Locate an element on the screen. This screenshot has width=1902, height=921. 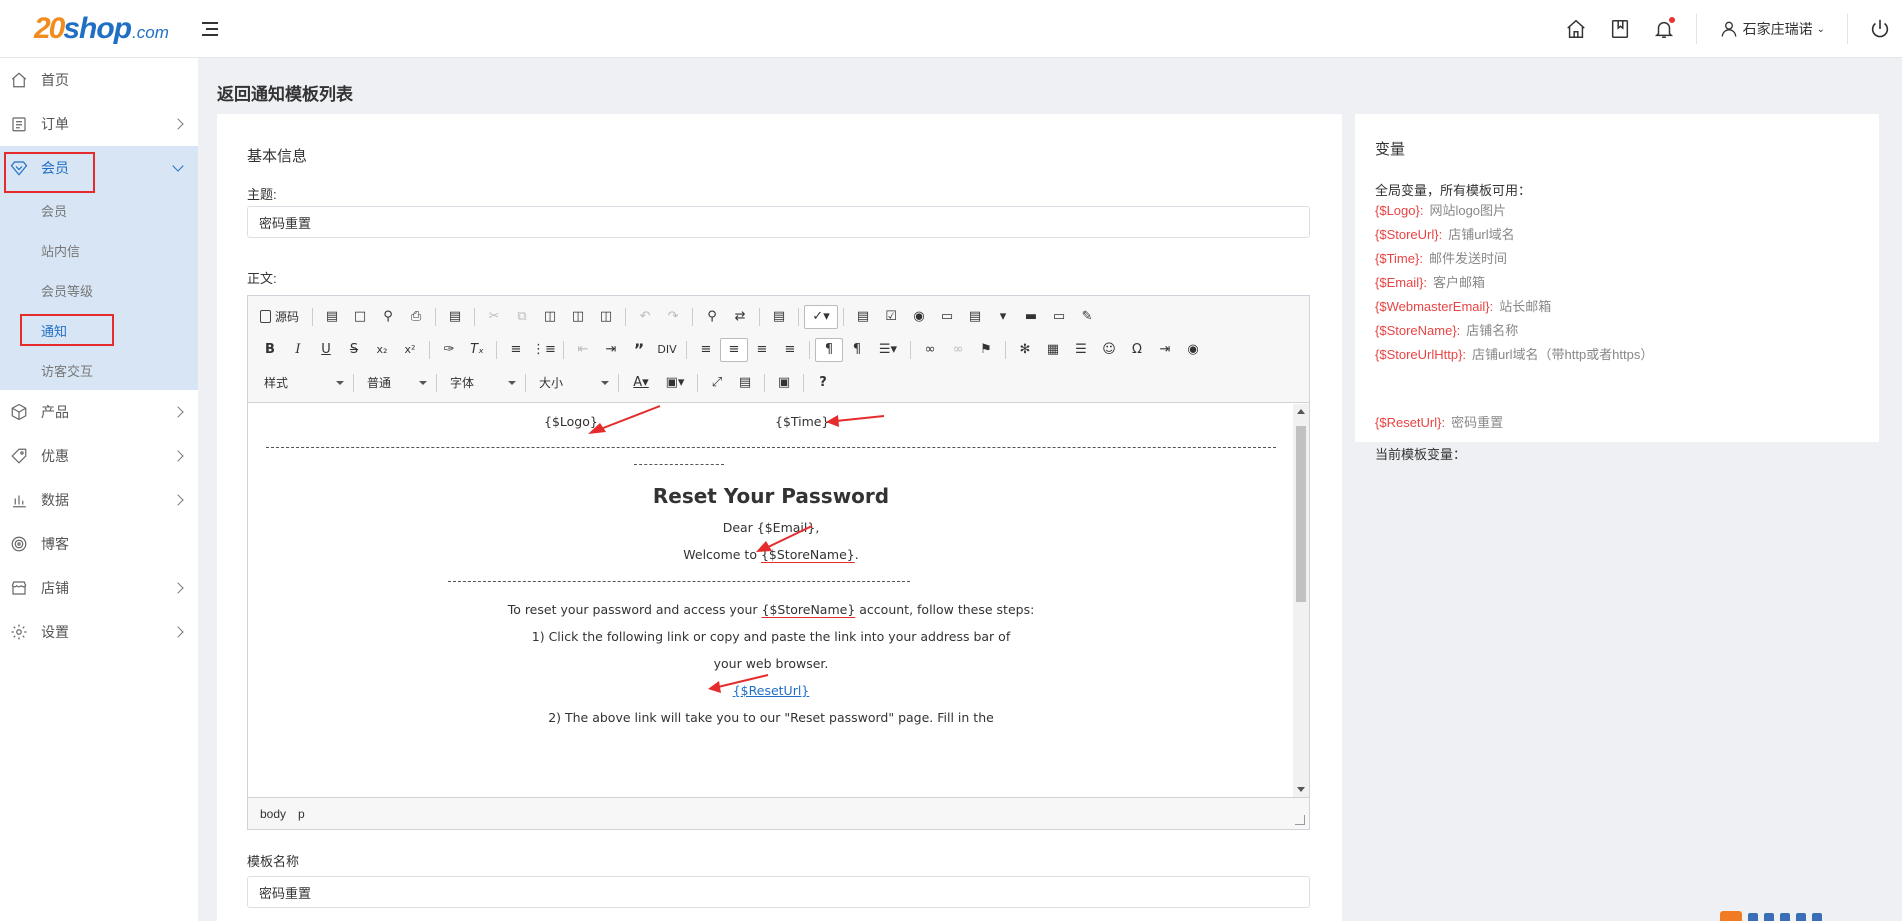
iframe-globe-icon: ◉ is located at coordinates (1193, 350).